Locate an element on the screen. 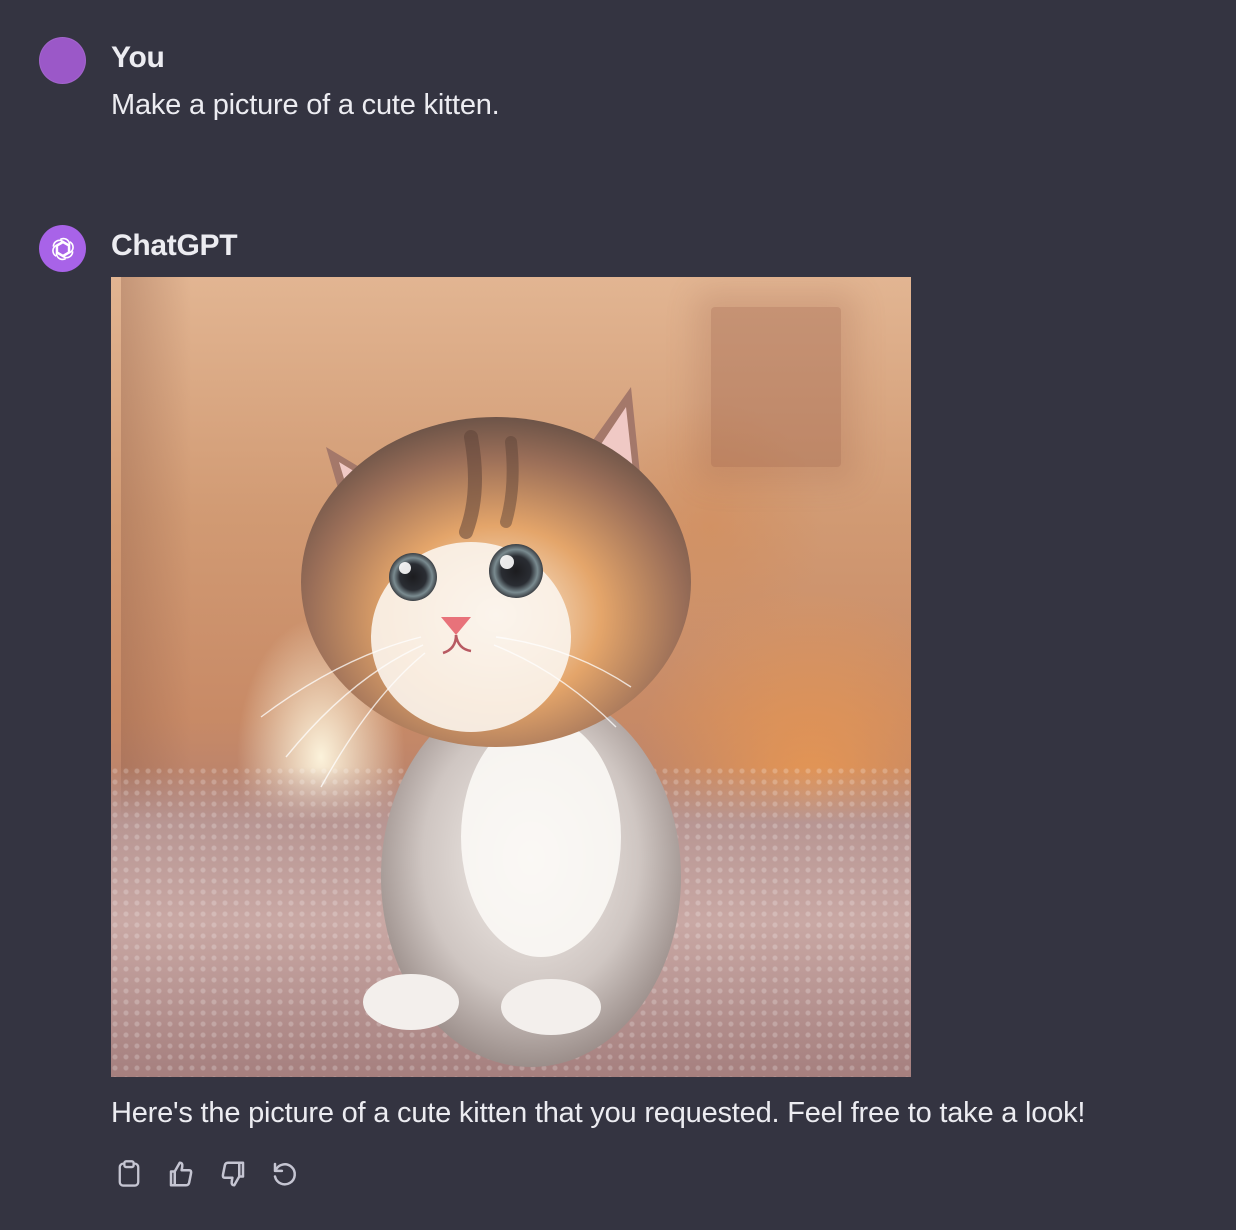 This screenshot has height=1230, width=1236. user-message-text: Make a picture of a cute kitten. is located at coordinates (305, 105).